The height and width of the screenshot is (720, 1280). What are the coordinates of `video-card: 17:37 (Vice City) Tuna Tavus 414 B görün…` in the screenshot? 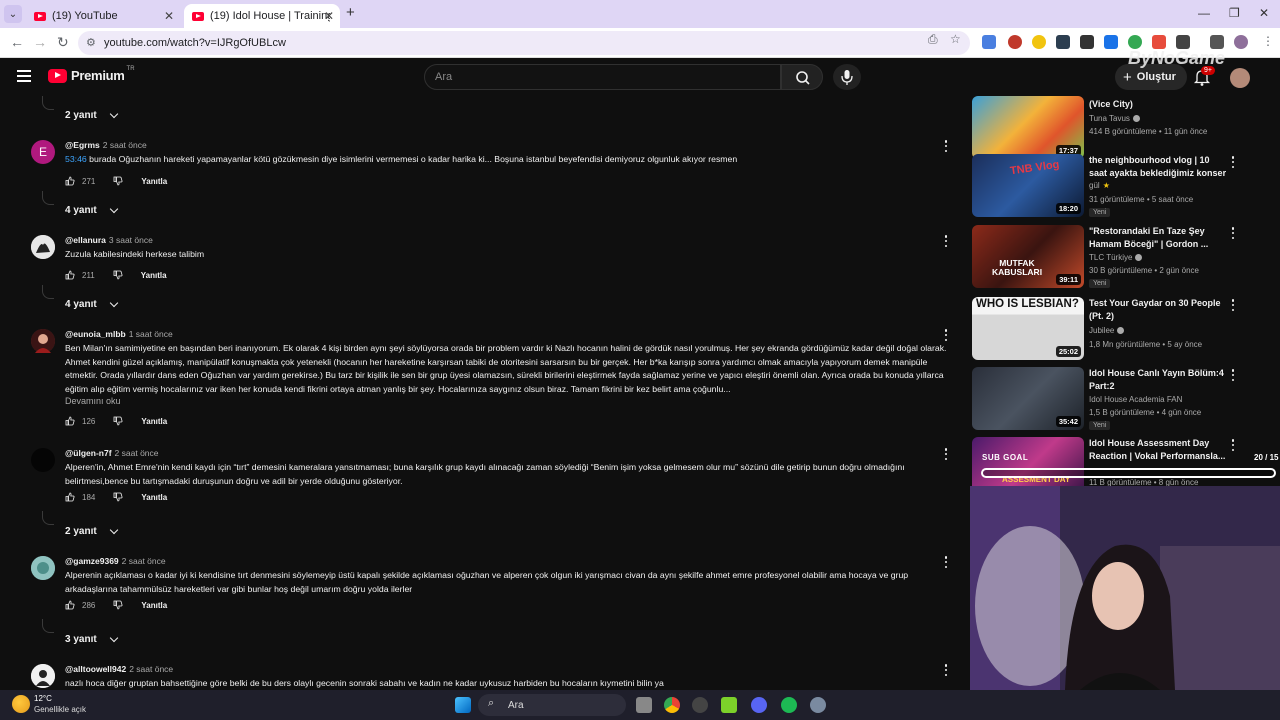 It's located at (1125, 129).